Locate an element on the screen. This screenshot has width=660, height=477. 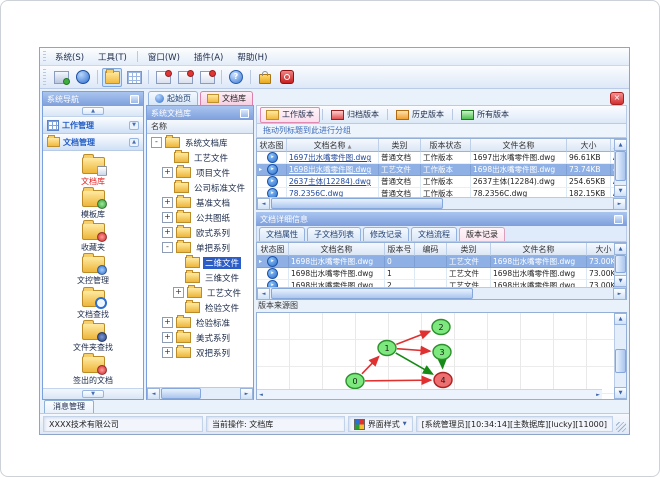
sidebar-item-文档查找: 文档查找 is located at coordinates (93, 303).